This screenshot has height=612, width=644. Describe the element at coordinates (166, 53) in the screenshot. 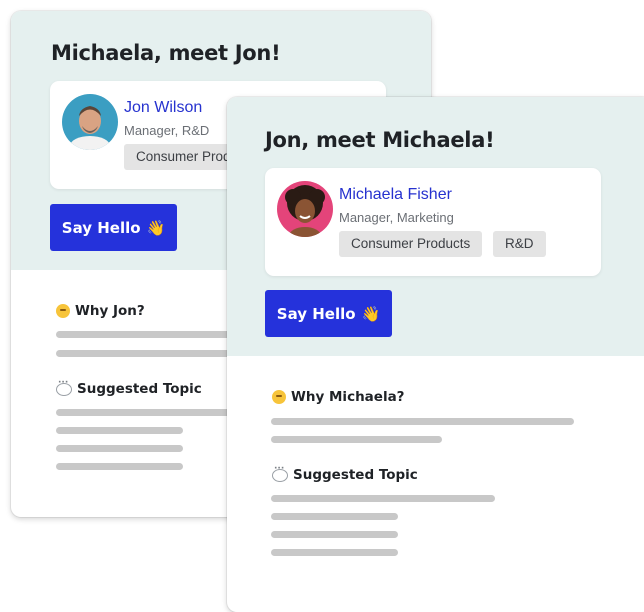

I see `card-title: Michaela, meet Jon!` at that location.